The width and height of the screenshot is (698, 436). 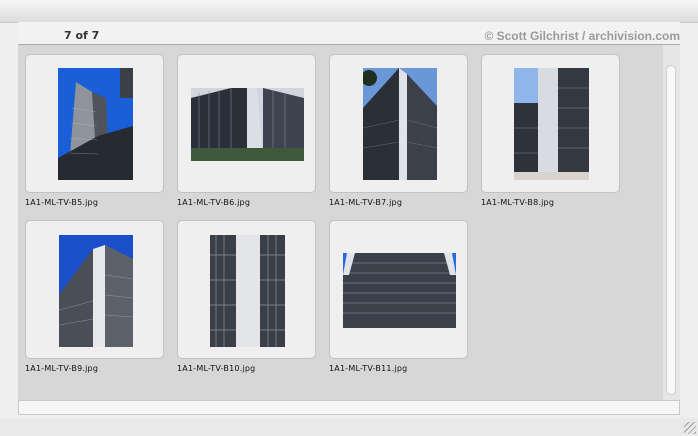 What do you see at coordinates (582, 36) in the screenshot?
I see `photo-credit: © Scott Gilchrist / archivision.com` at bounding box center [582, 36].